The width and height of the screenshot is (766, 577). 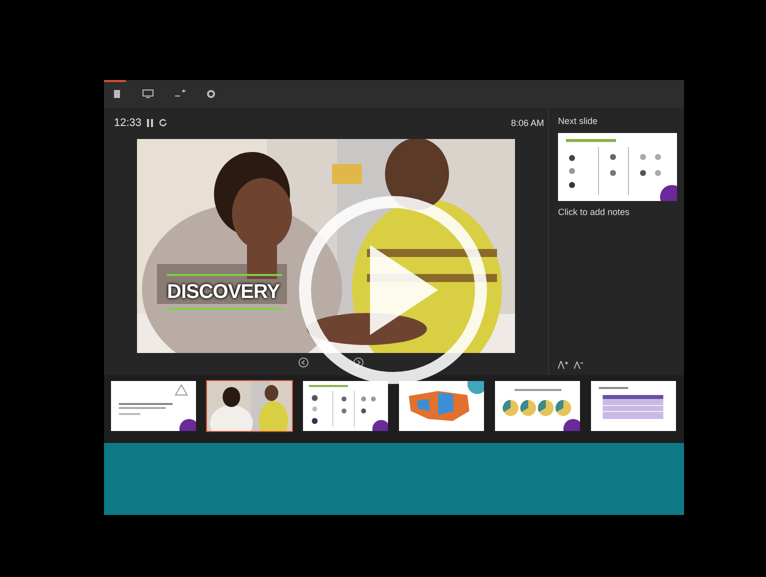 I want to click on reset-icon, so click(x=162, y=123).